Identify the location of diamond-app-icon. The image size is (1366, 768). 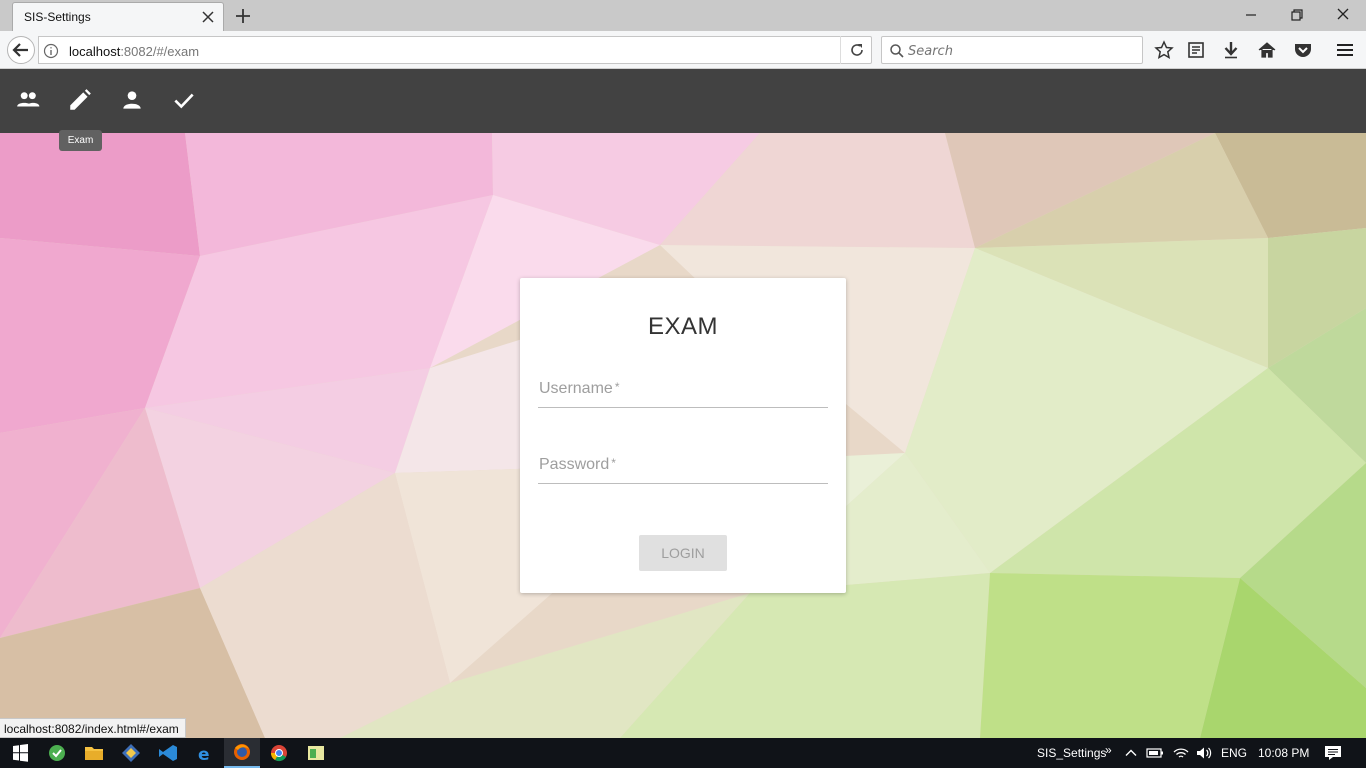
(131, 753).